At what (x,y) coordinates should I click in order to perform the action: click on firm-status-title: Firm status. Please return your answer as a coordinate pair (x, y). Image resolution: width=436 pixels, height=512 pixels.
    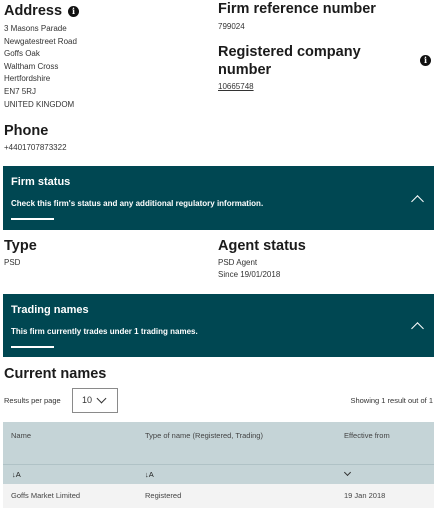
    Looking at the image, I should click on (41, 182).